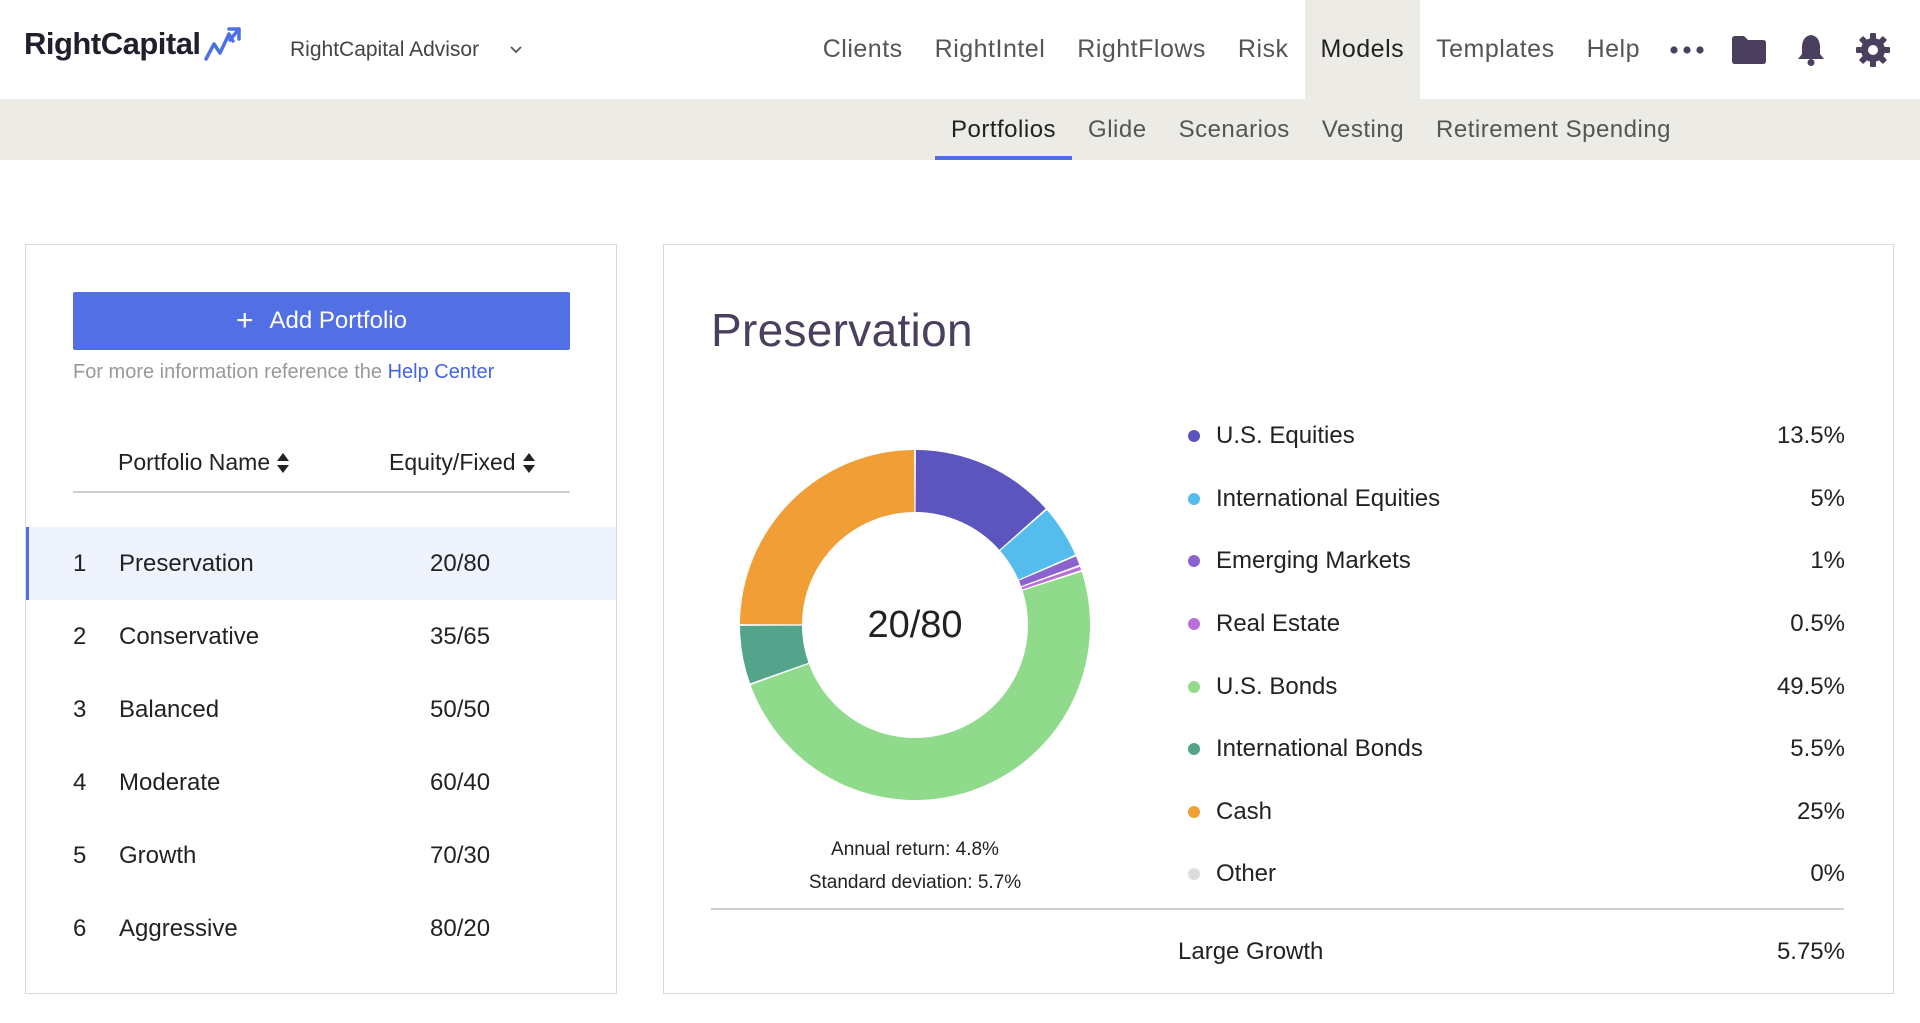 This screenshot has width=1920, height=1023. Describe the element at coordinates (915, 849) in the screenshot. I see `annual-return: Annual return: 4.8%` at that location.